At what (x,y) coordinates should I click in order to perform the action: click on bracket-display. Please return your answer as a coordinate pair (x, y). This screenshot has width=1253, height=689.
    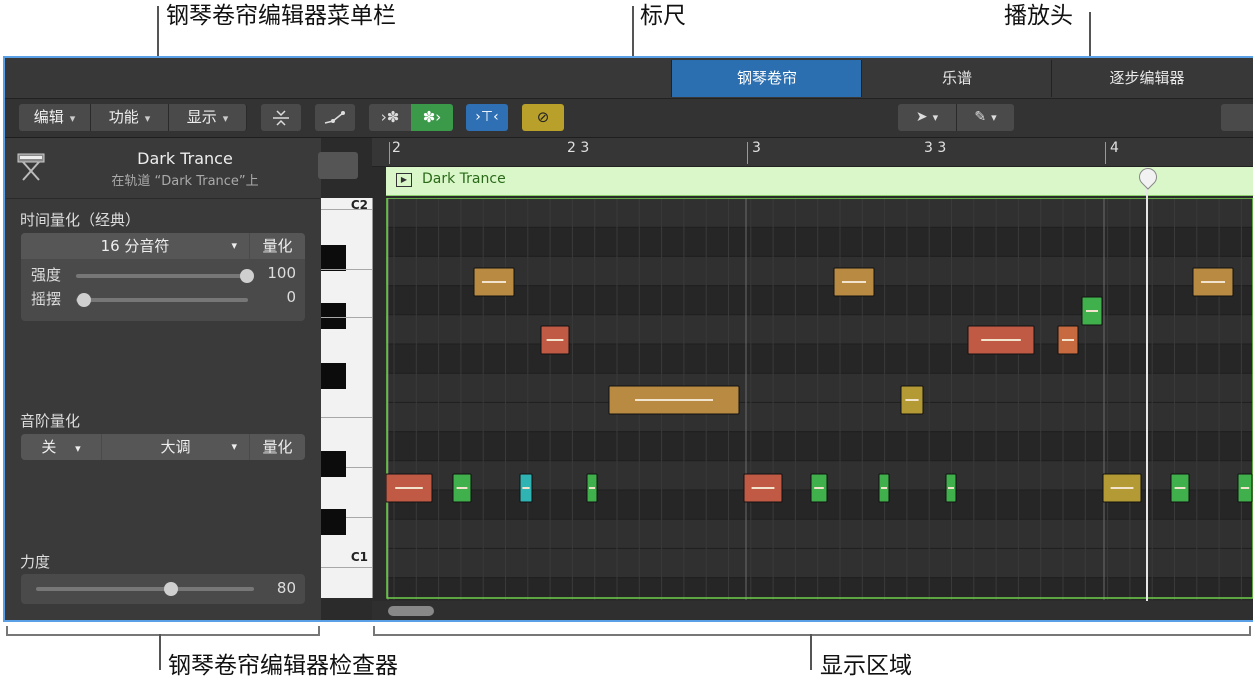
    Looking at the image, I should click on (812, 631).